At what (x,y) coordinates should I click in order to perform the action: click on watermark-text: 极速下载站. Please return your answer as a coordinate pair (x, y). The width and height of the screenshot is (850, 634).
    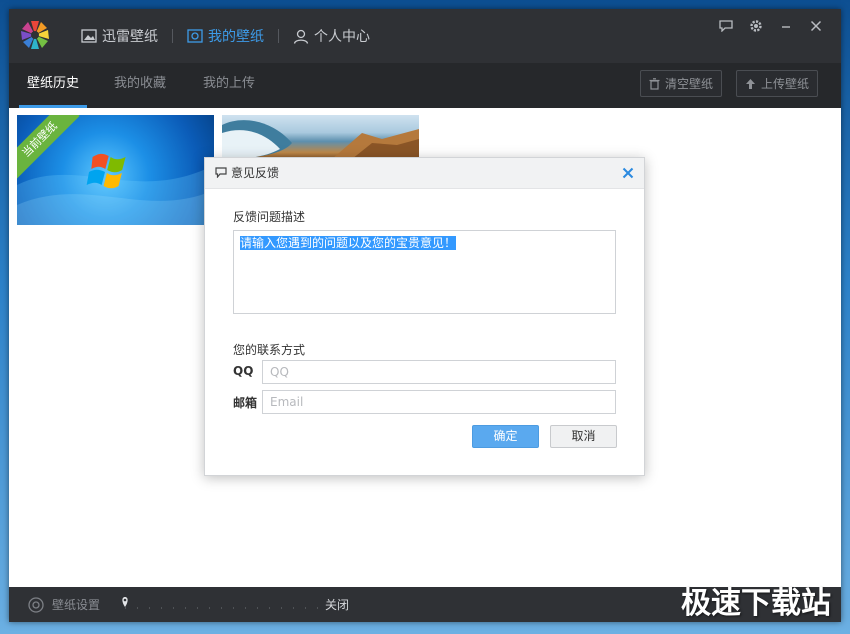
    Looking at the image, I should click on (756, 603).